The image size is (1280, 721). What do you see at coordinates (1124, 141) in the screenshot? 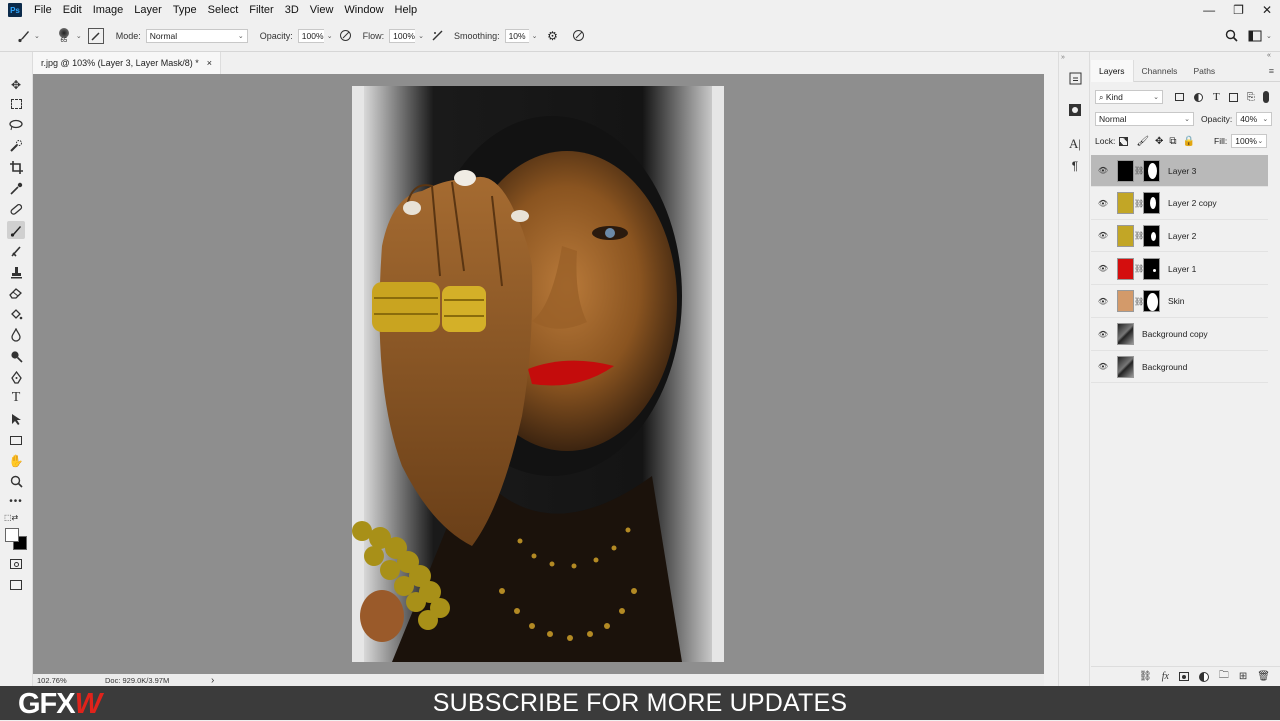
I see `lock-transparent-pixels-icon` at bounding box center [1124, 141].